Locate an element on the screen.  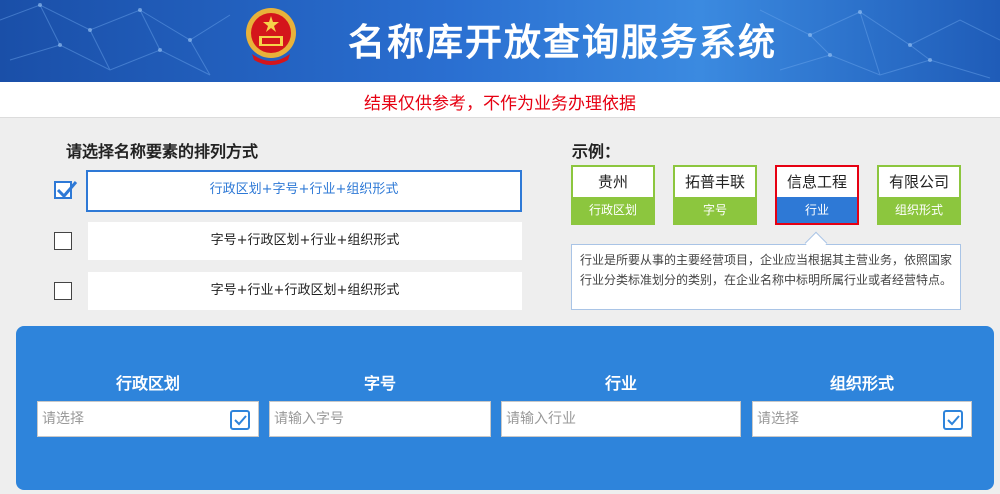
field-label-region: 行政区划 is located at coordinates (147, 383).